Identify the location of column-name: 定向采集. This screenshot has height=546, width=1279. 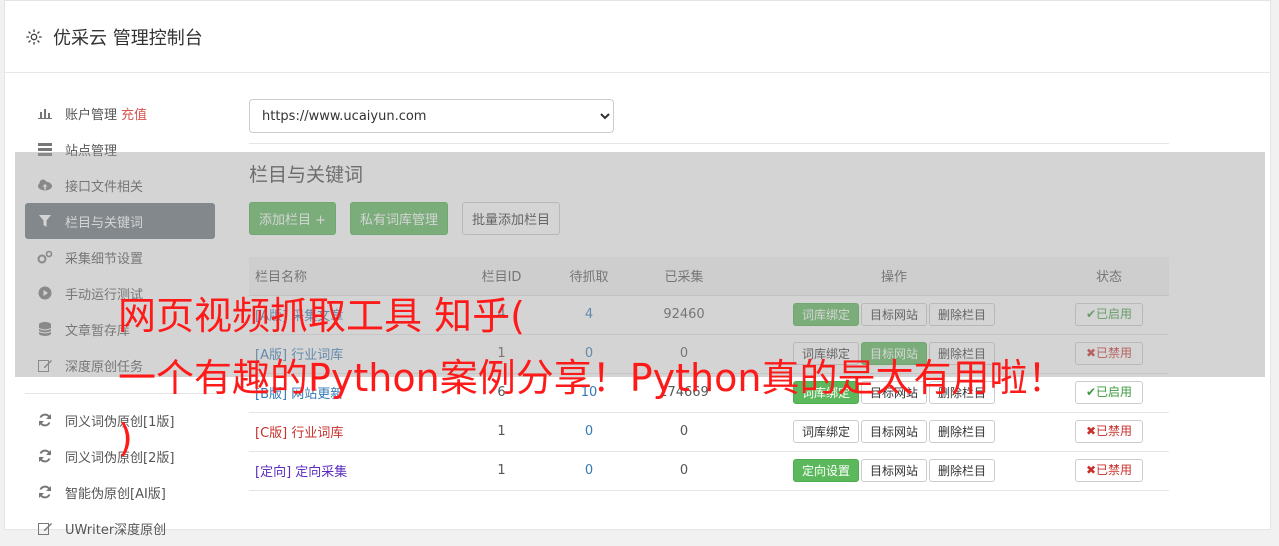
(321, 472).